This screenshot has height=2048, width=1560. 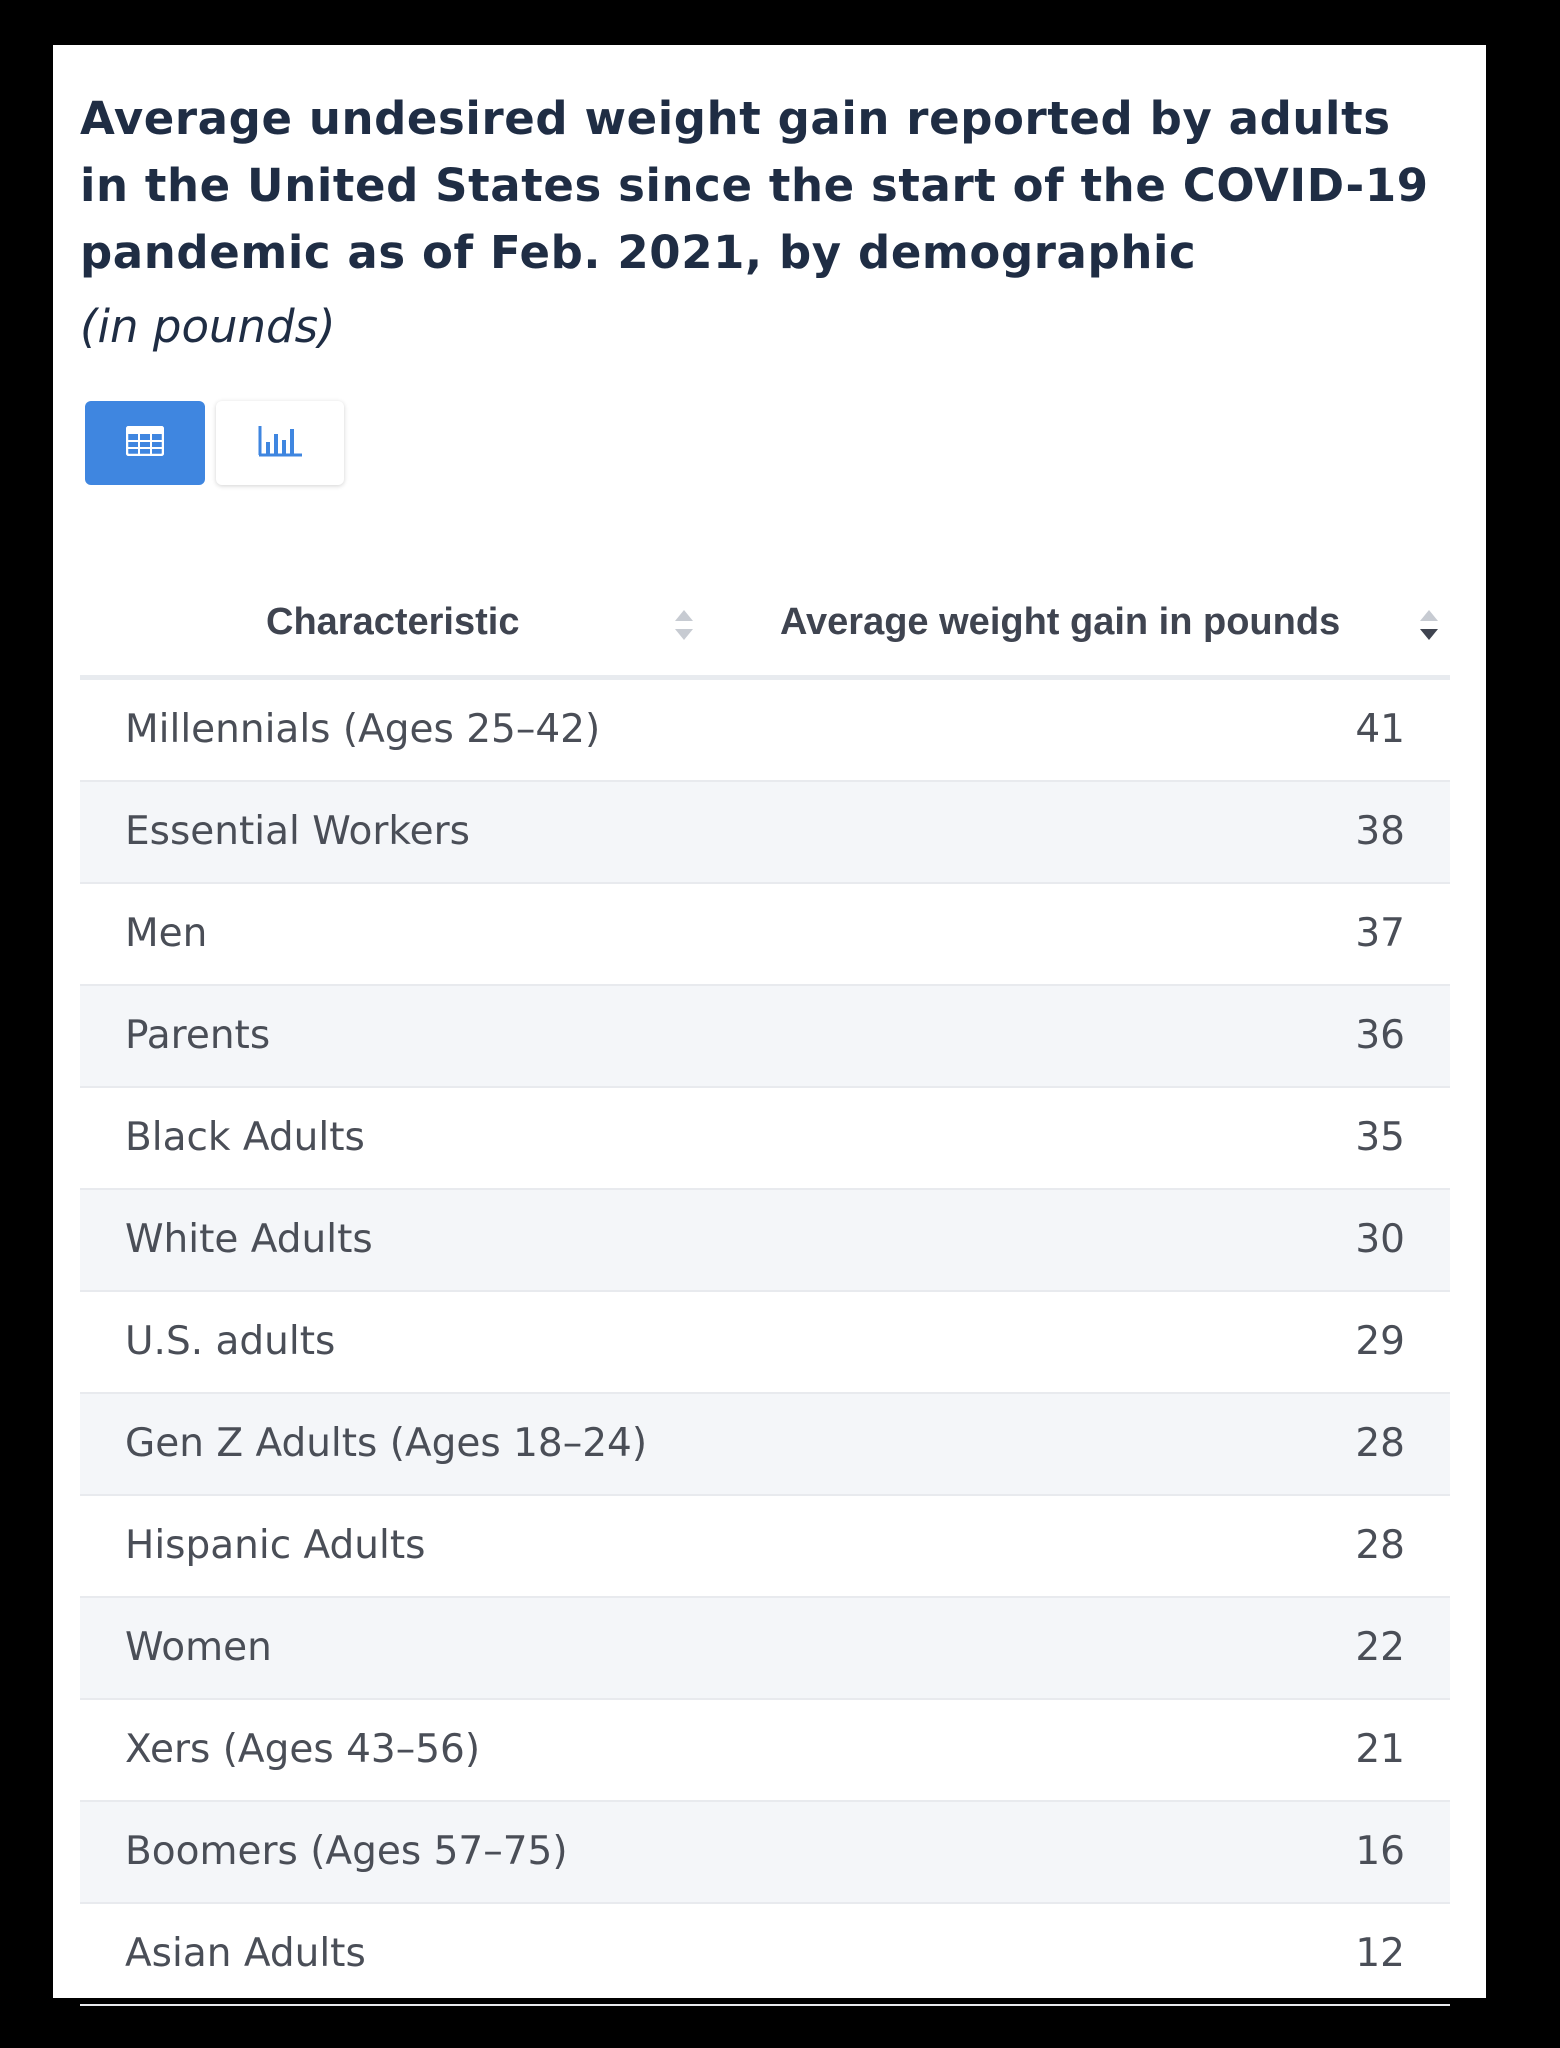 What do you see at coordinates (1380, 1137) in the screenshot?
I see `row-value: 35` at bounding box center [1380, 1137].